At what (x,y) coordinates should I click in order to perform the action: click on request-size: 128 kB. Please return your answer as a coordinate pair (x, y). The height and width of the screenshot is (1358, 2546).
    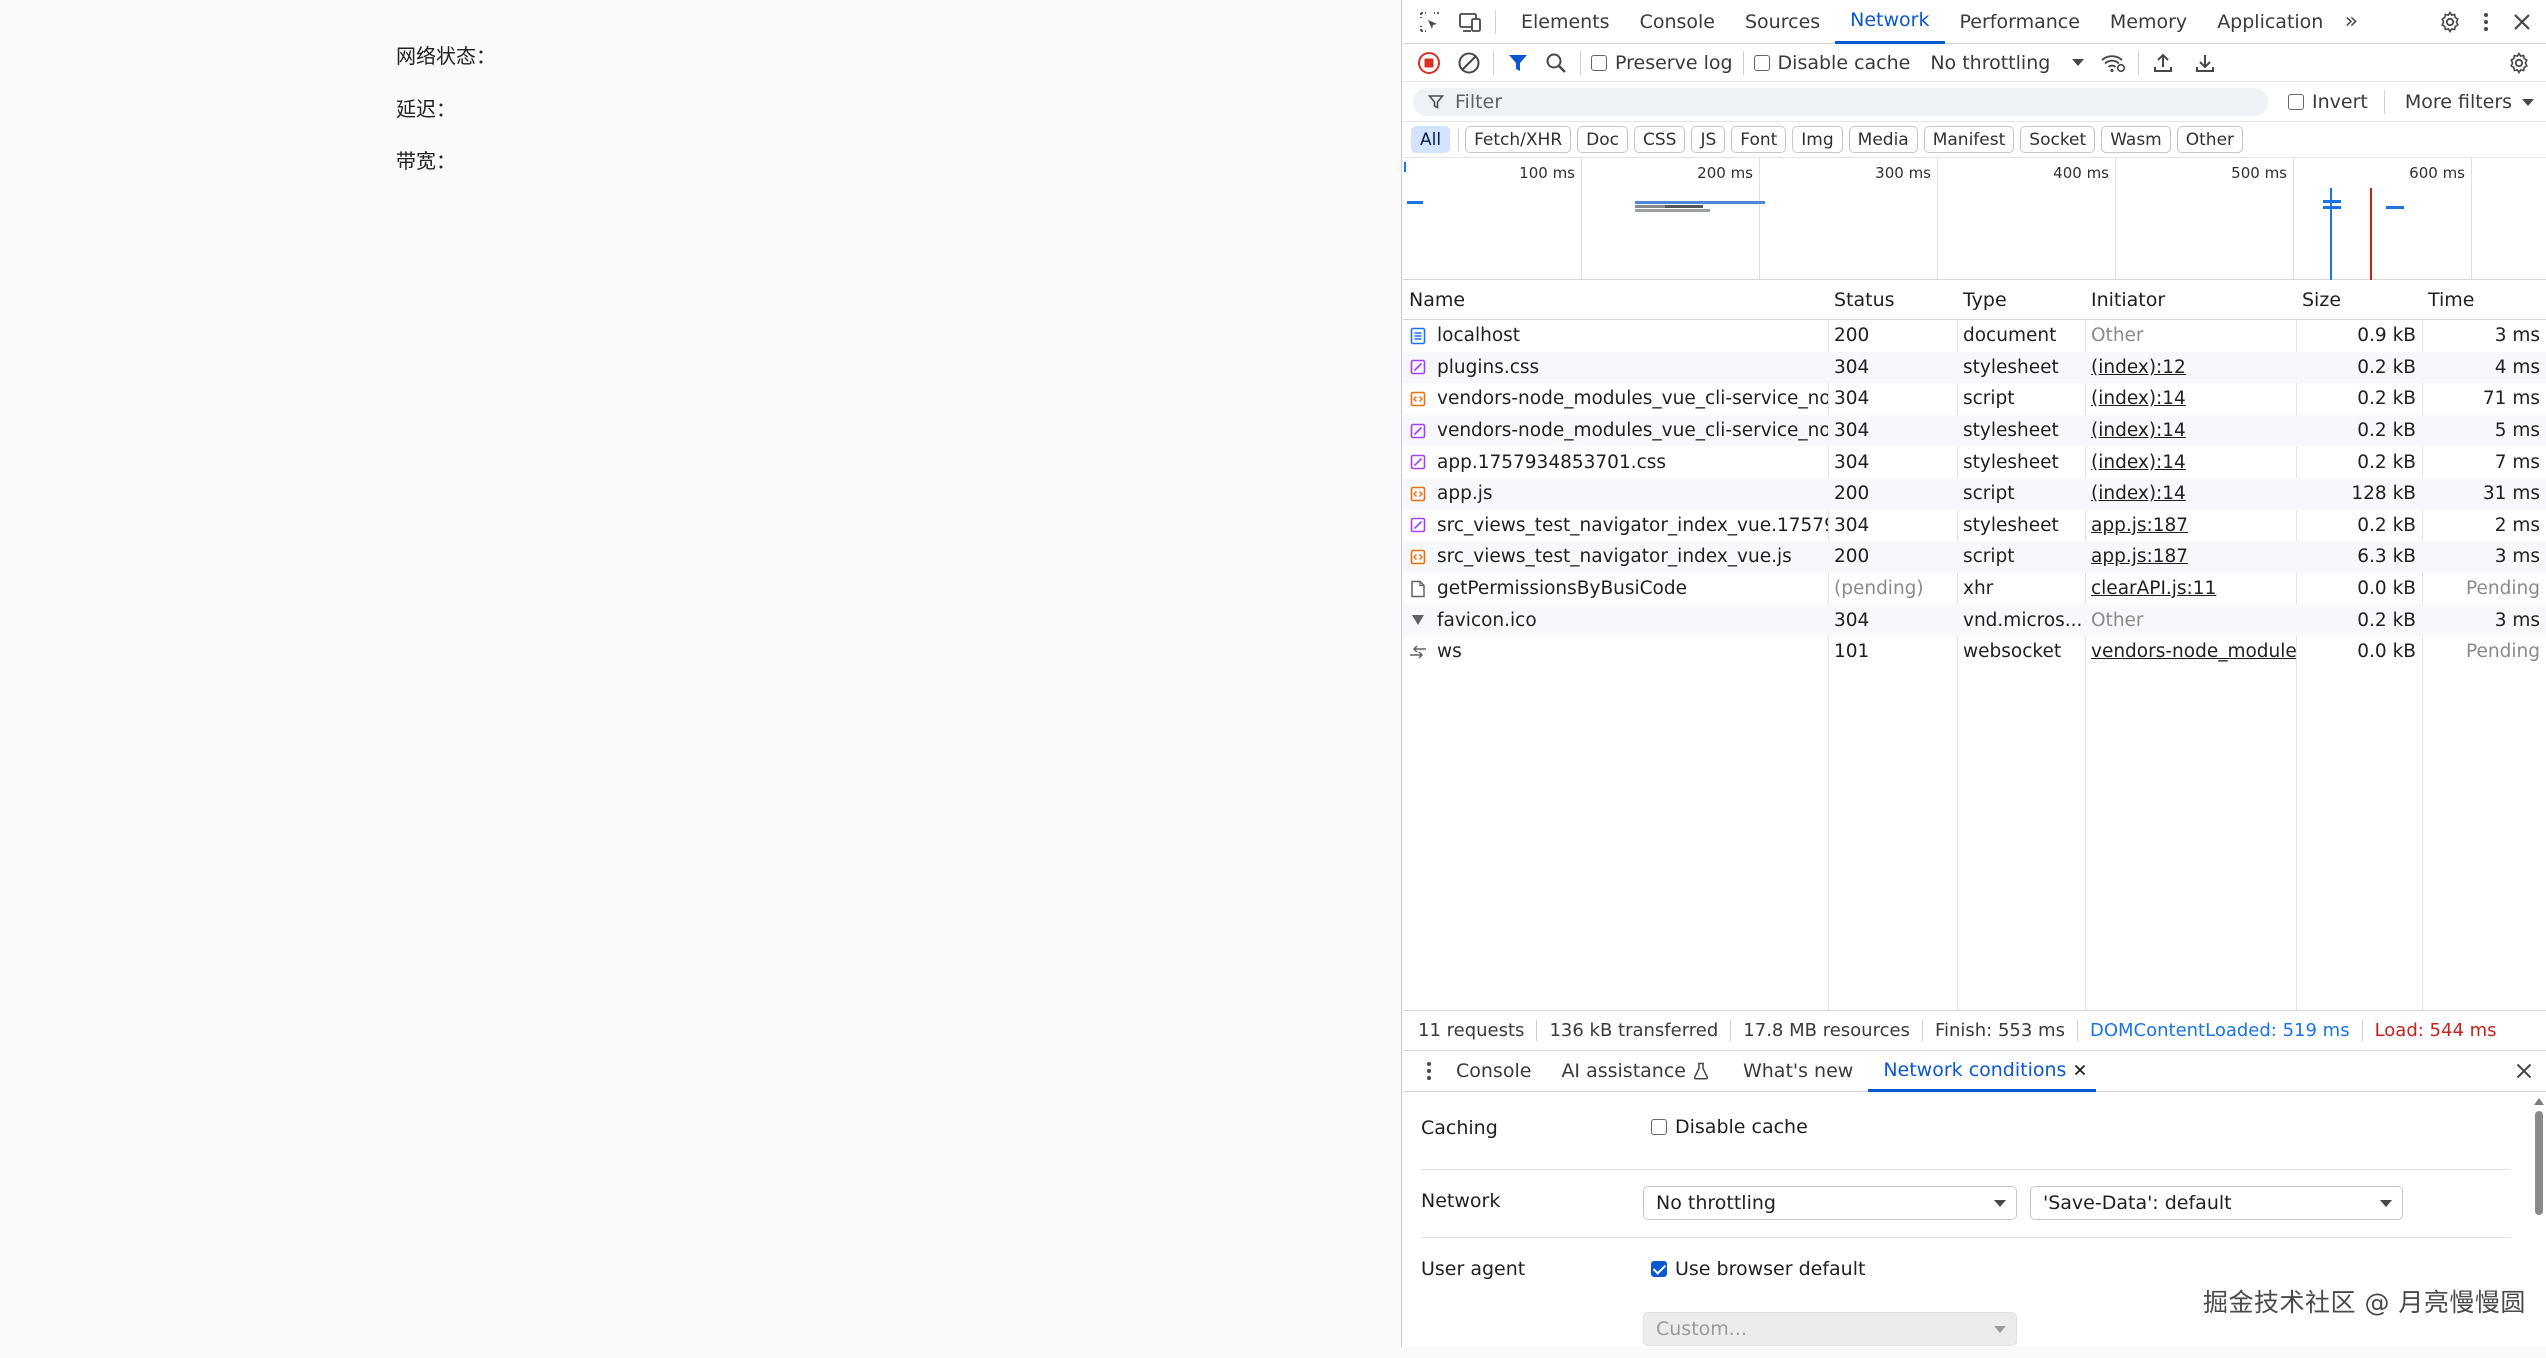
    Looking at the image, I should click on (2383, 494).